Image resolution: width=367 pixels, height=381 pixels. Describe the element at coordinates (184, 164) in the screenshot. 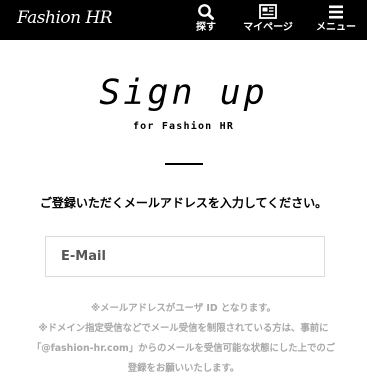

I see `title-divider` at that location.